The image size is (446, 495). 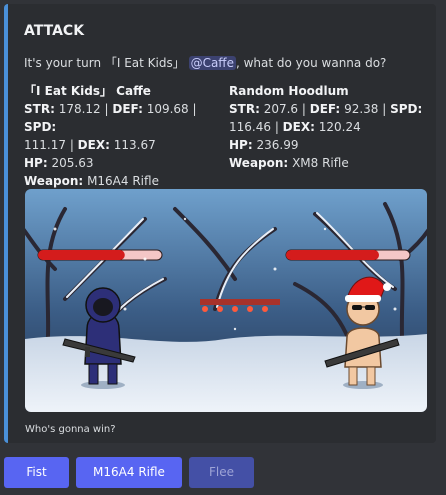 I want to click on embed-footer: Who's gonna win?, so click(x=70, y=429).